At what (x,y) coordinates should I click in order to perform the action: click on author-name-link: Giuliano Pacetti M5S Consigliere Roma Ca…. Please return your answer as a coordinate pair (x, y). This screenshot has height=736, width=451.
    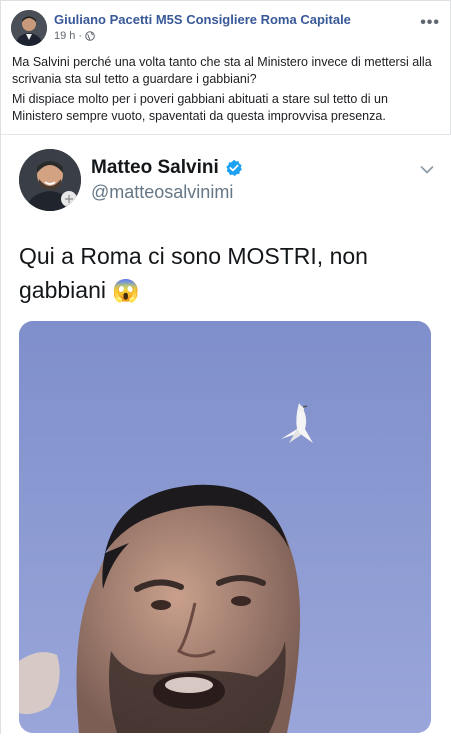
    Looking at the image, I should click on (202, 19).